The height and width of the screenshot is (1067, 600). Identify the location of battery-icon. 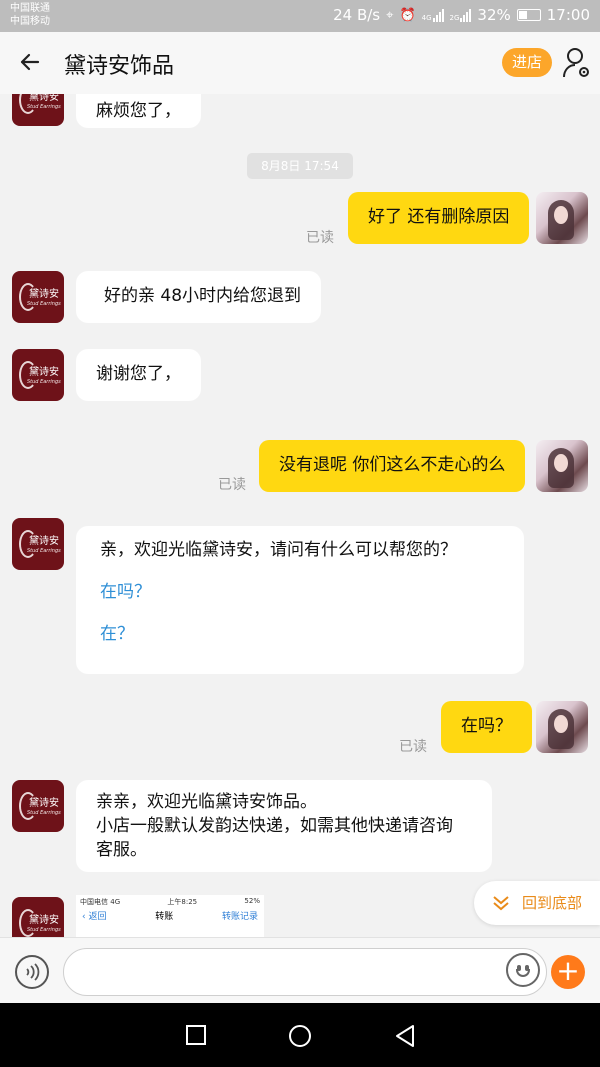
(528, 15).